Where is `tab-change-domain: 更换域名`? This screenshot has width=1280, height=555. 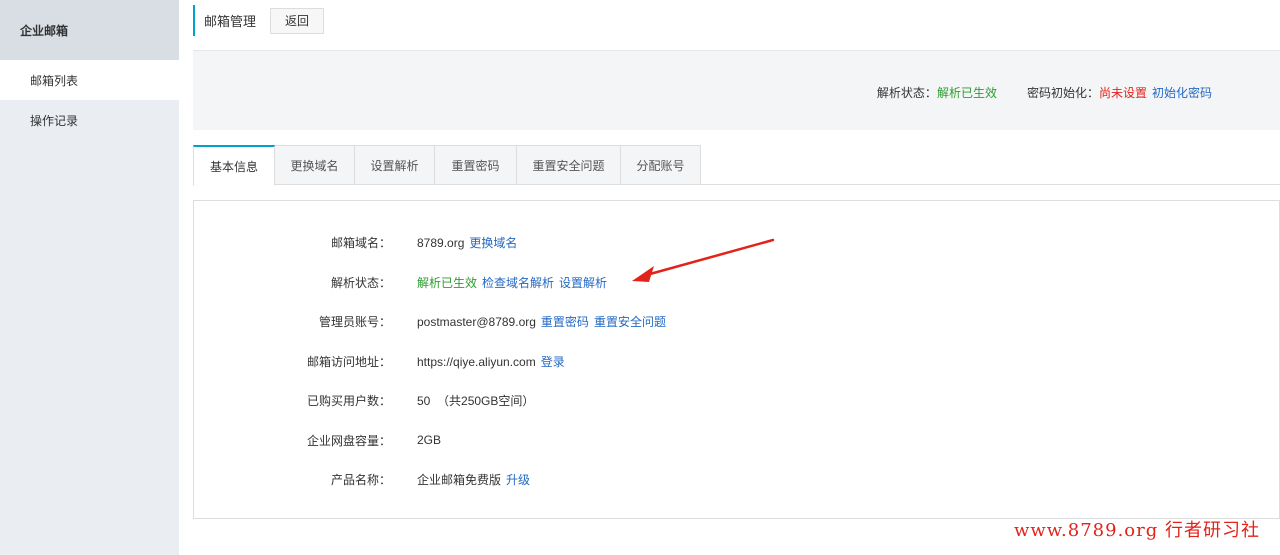 tab-change-domain: 更换域名 is located at coordinates (315, 165).